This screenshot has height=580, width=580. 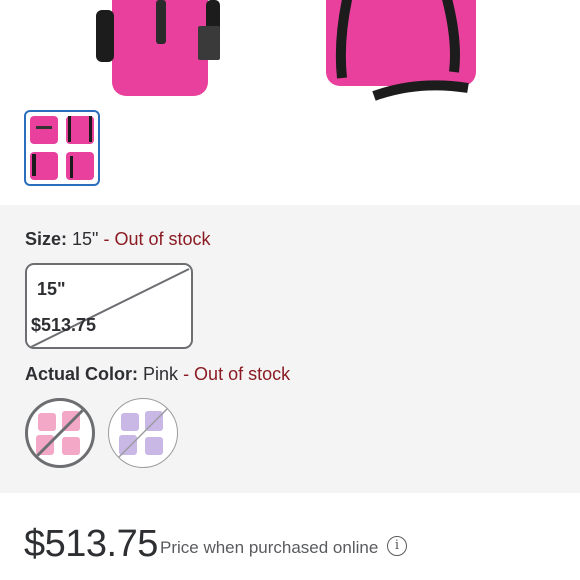 I want to click on color-swatch-lavender, so click(x=143, y=433).